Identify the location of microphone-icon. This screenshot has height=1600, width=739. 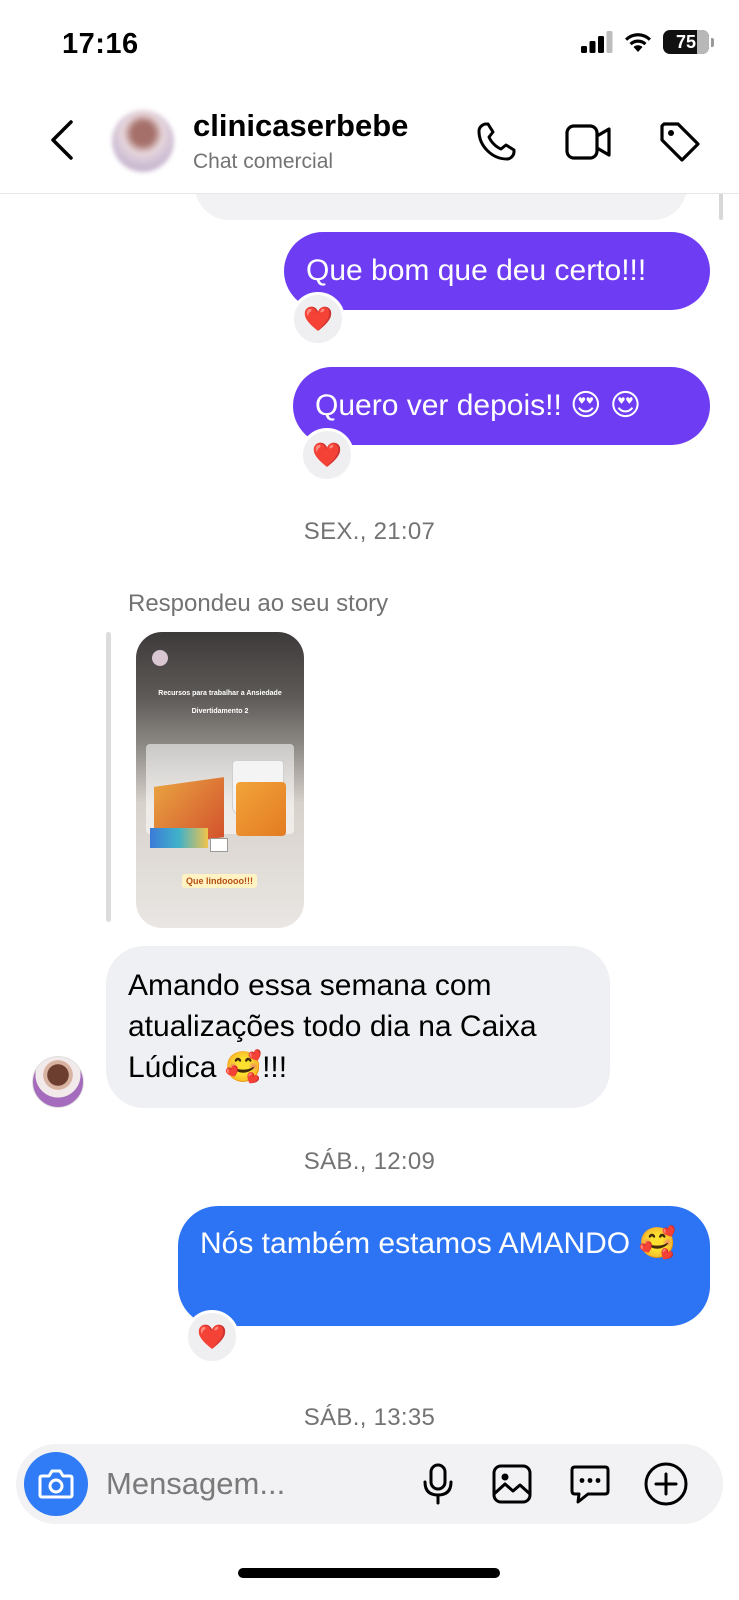
(438, 1484).